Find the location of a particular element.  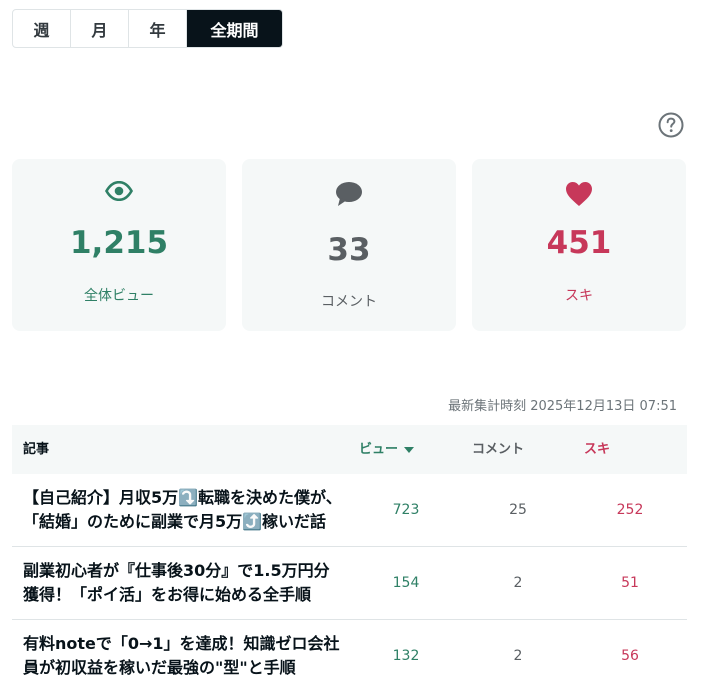

likes-stat-card: 451 スキ is located at coordinates (579, 245).